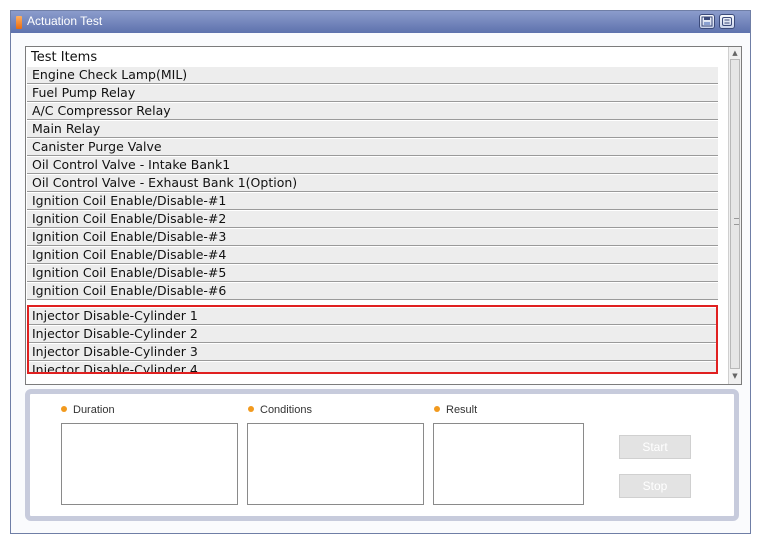 The image size is (763, 544). I want to click on list-item: Engine Check Lamp(MIL), so click(372, 75).